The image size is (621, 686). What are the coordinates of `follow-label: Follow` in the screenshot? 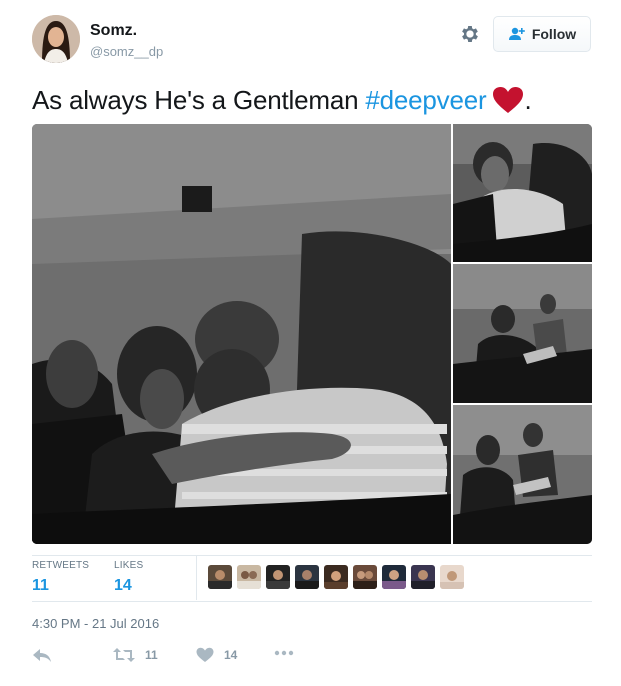 It's located at (554, 34).